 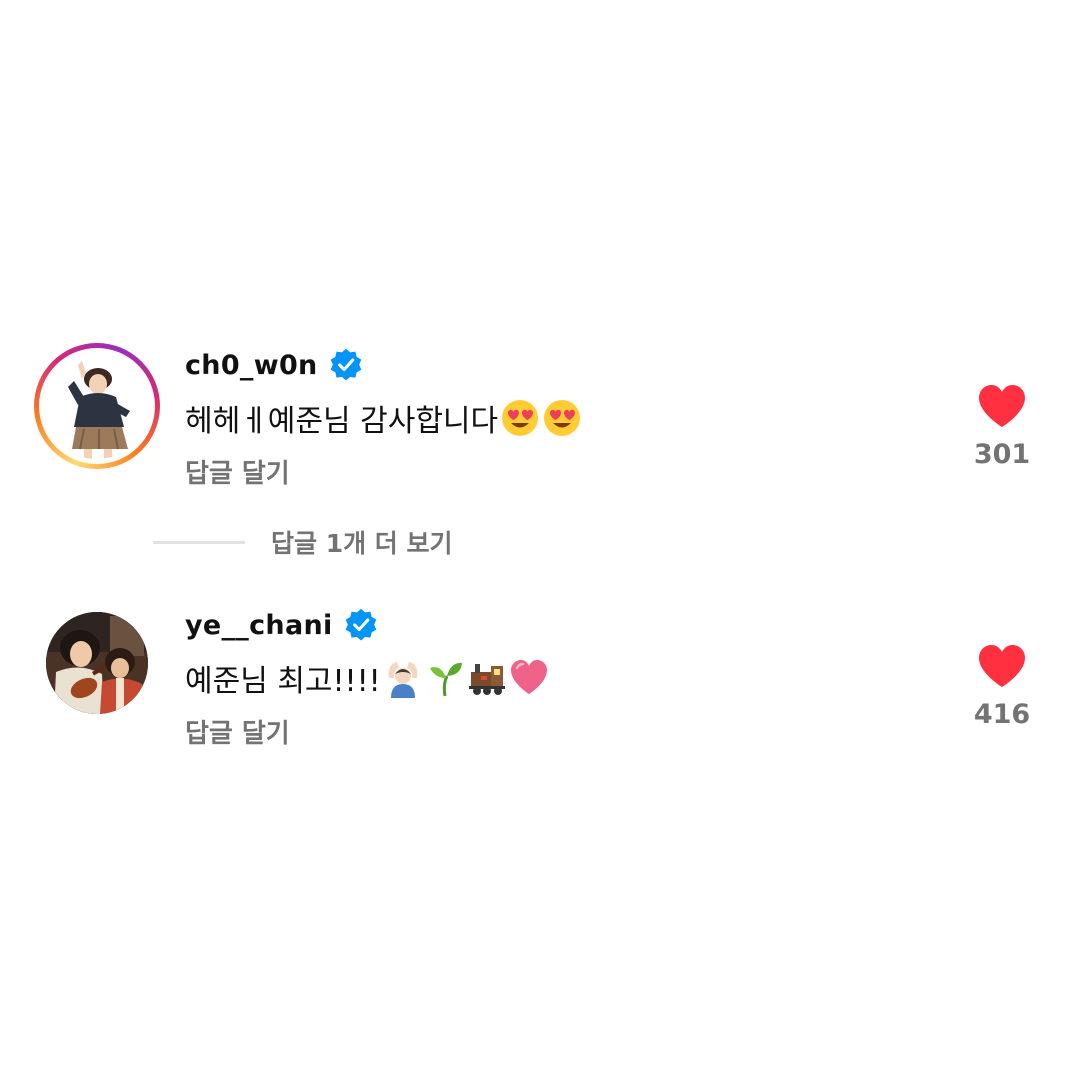 I want to click on comment-text: 예준님 최고!!!!, so click(x=367, y=678).